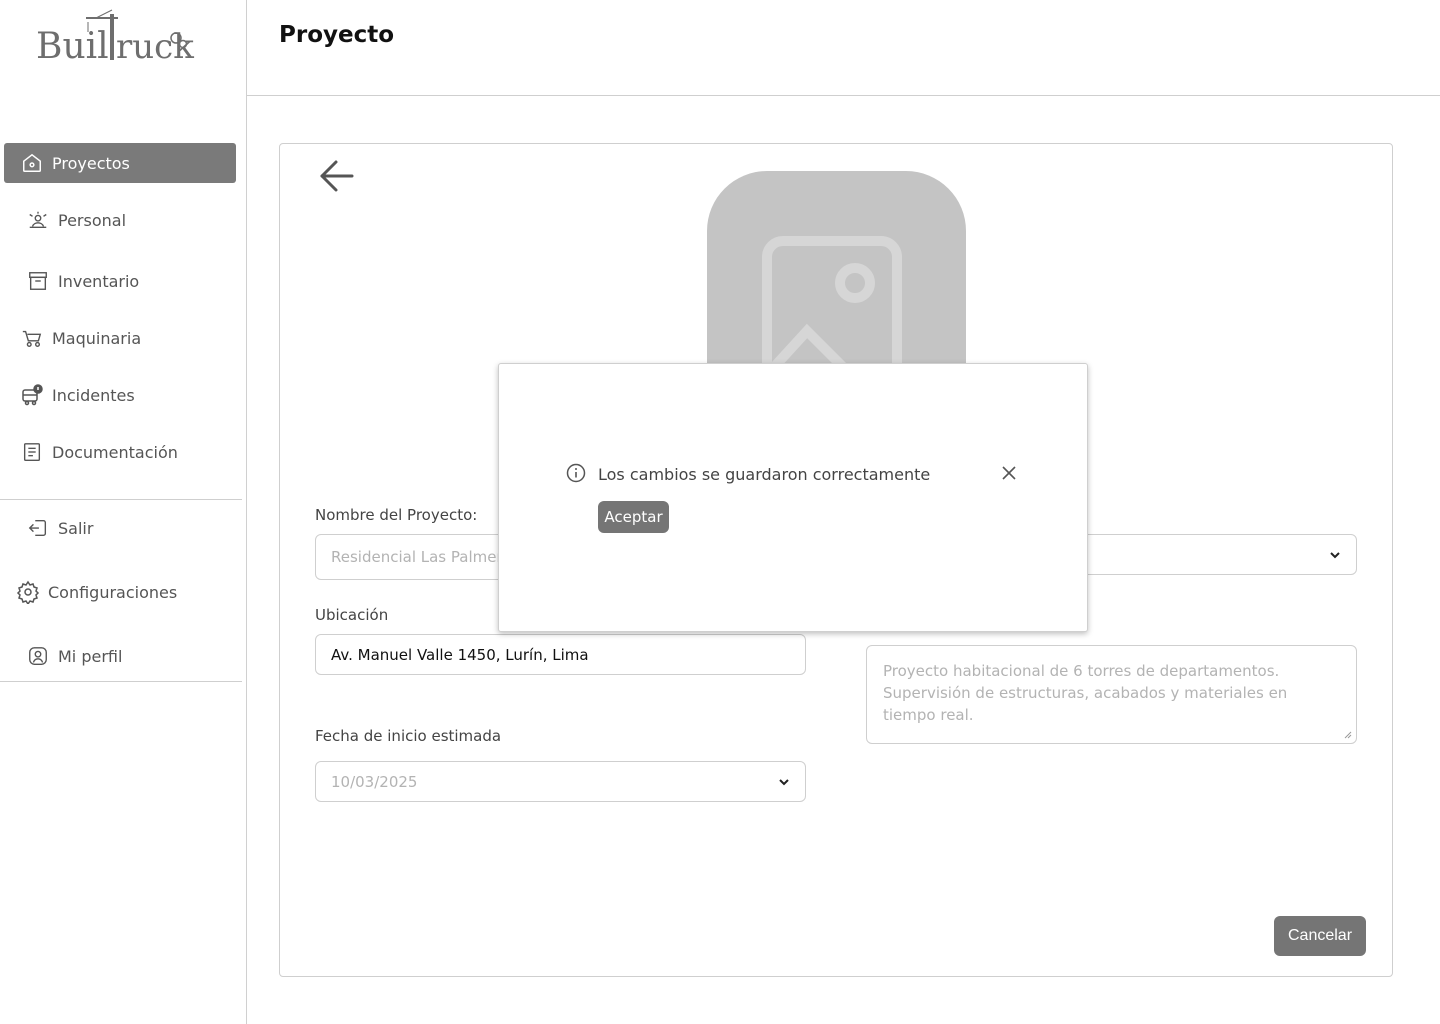 The height and width of the screenshot is (1024, 1440). What do you see at coordinates (576, 473) in the screenshot?
I see `info-icon` at bounding box center [576, 473].